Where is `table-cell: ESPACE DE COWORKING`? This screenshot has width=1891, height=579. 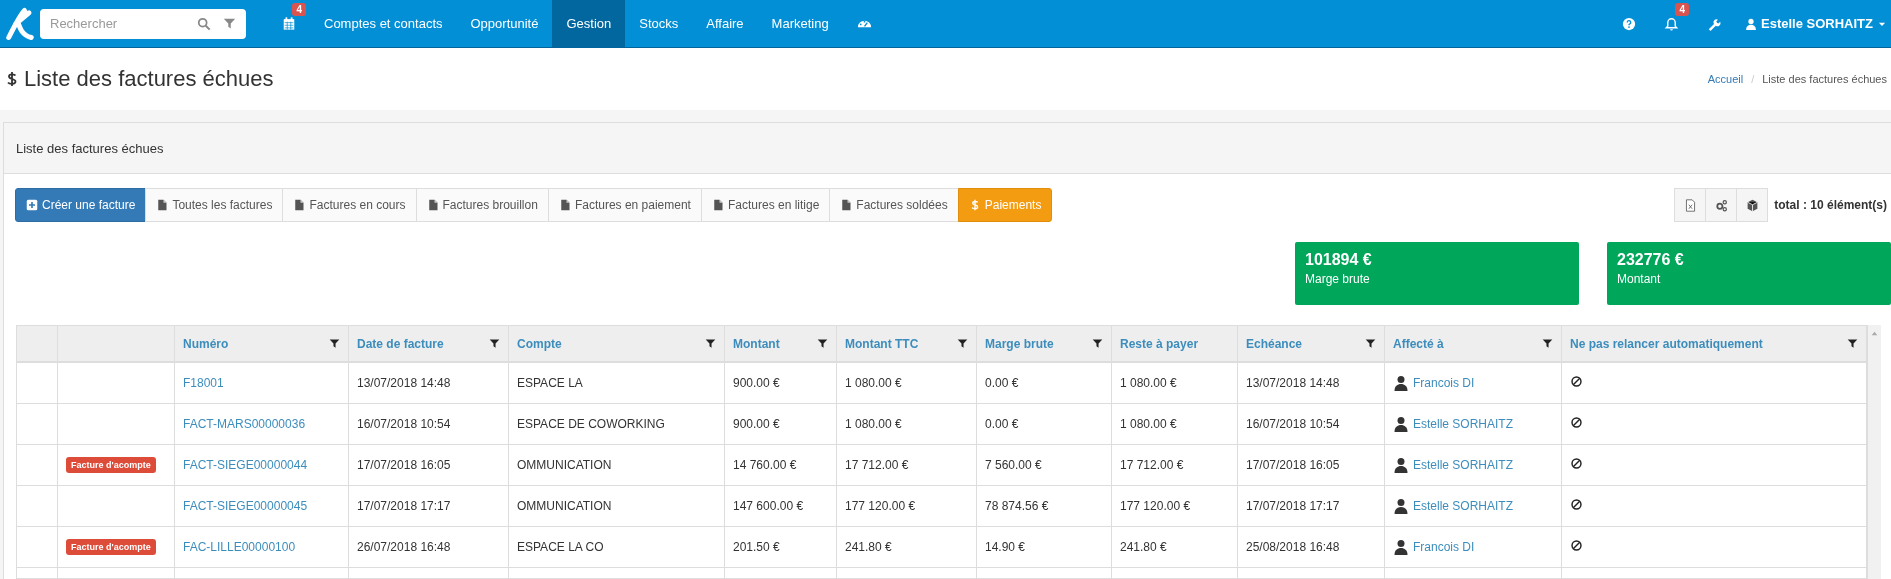
table-cell: ESPACE DE COWORKING is located at coordinates (616, 424).